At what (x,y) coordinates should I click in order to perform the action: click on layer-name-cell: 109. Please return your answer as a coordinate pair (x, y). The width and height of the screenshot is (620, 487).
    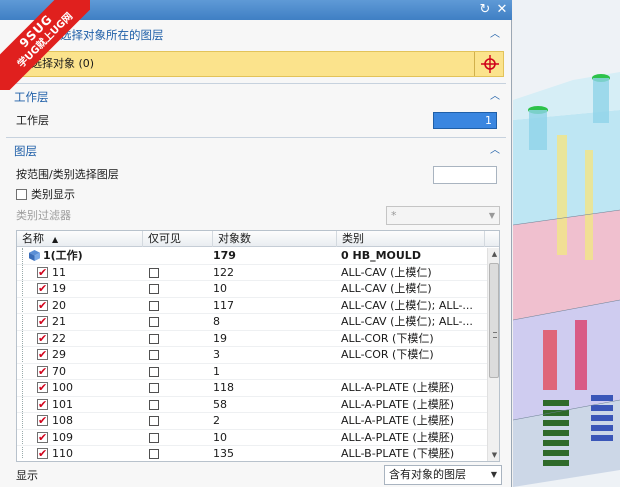
    Looking at the image, I should click on (80, 438).